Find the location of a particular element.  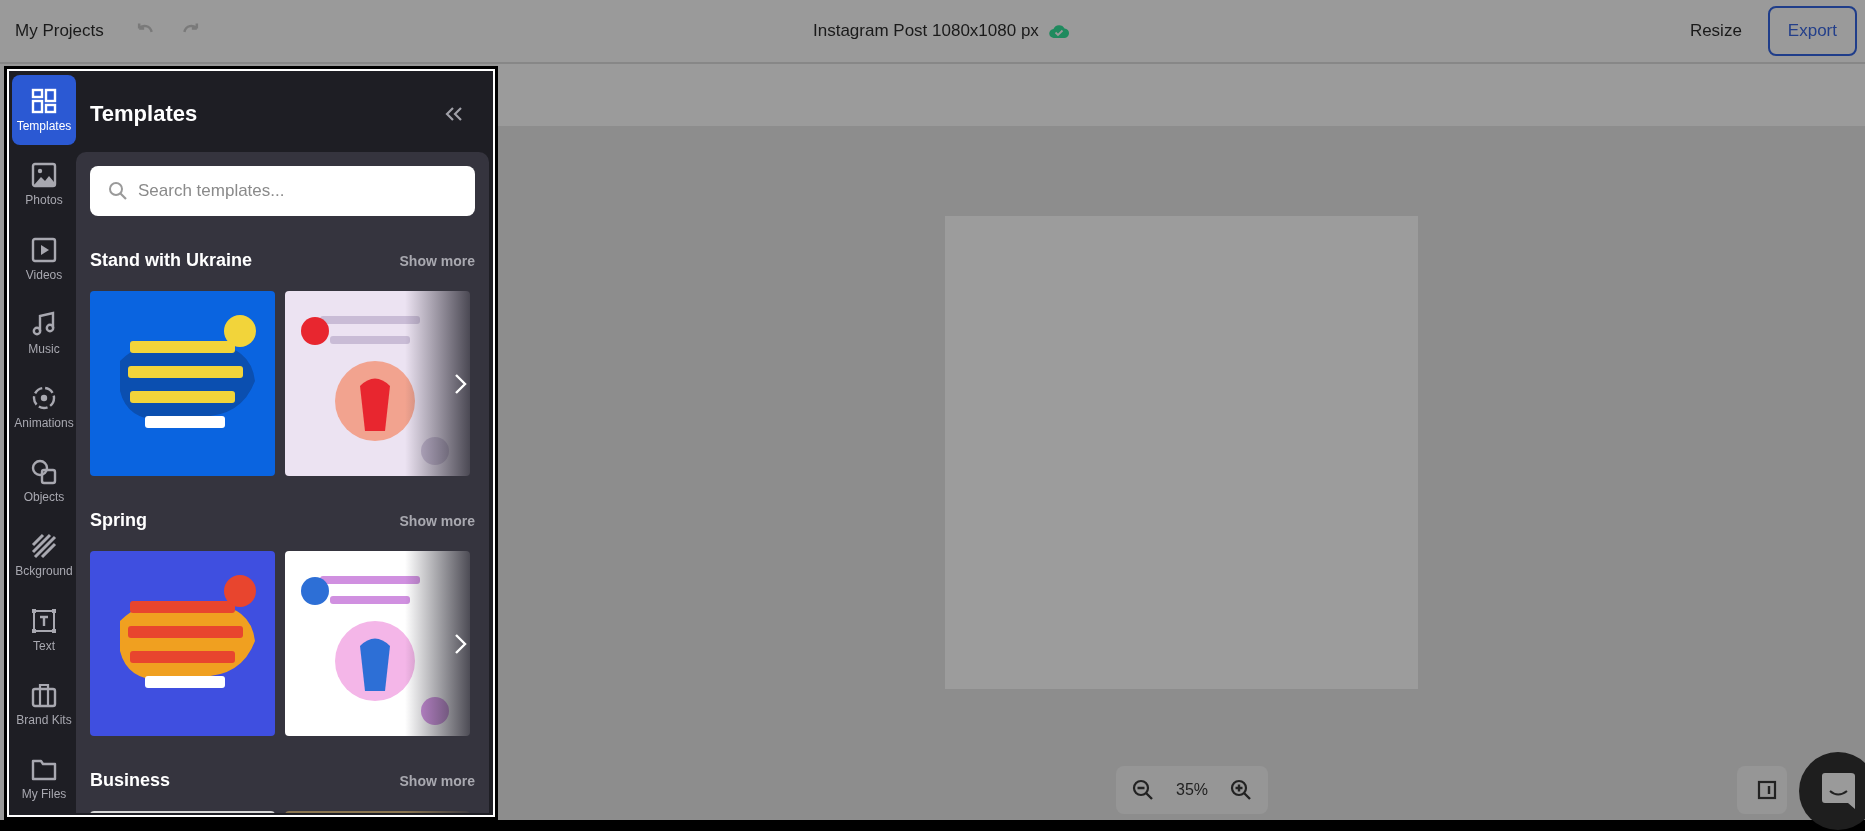

play-icon is located at coordinates (44, 249).